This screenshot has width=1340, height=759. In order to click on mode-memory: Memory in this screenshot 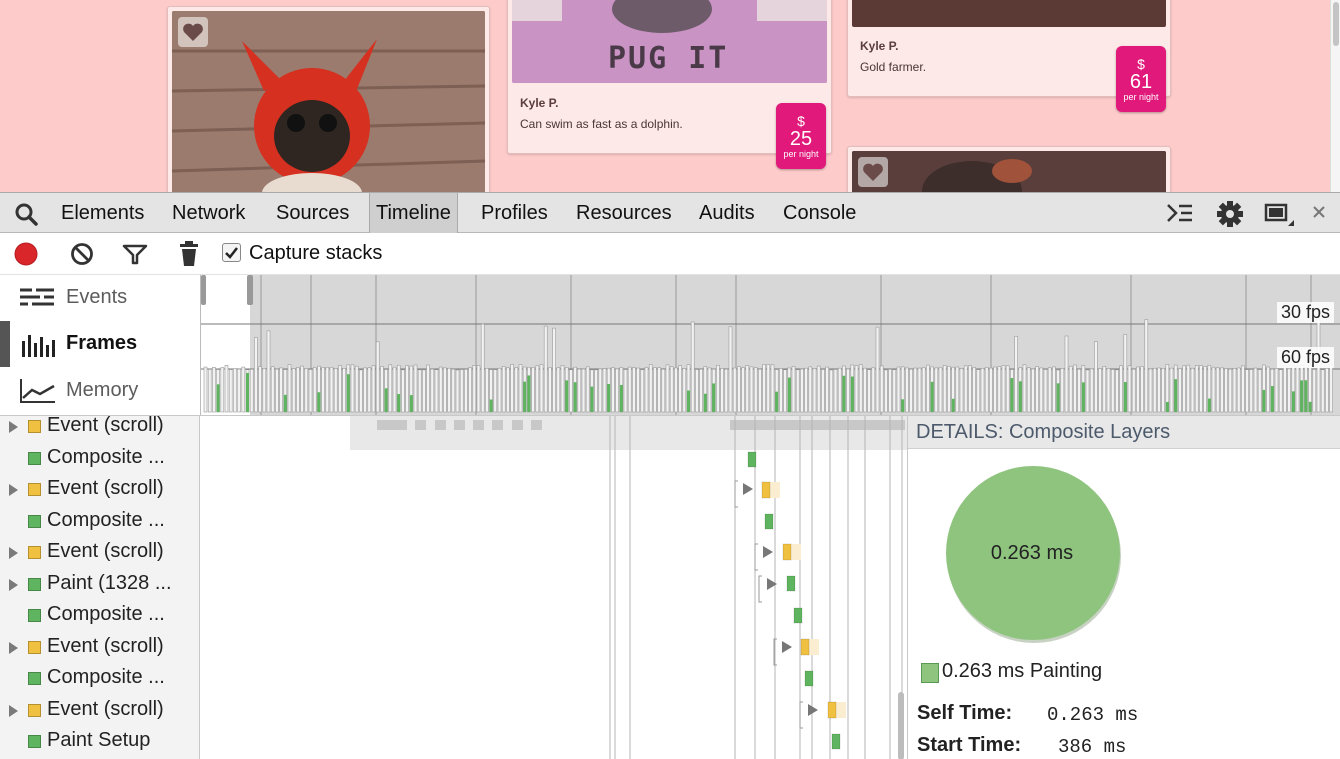, I will do `click(100, 391)`.